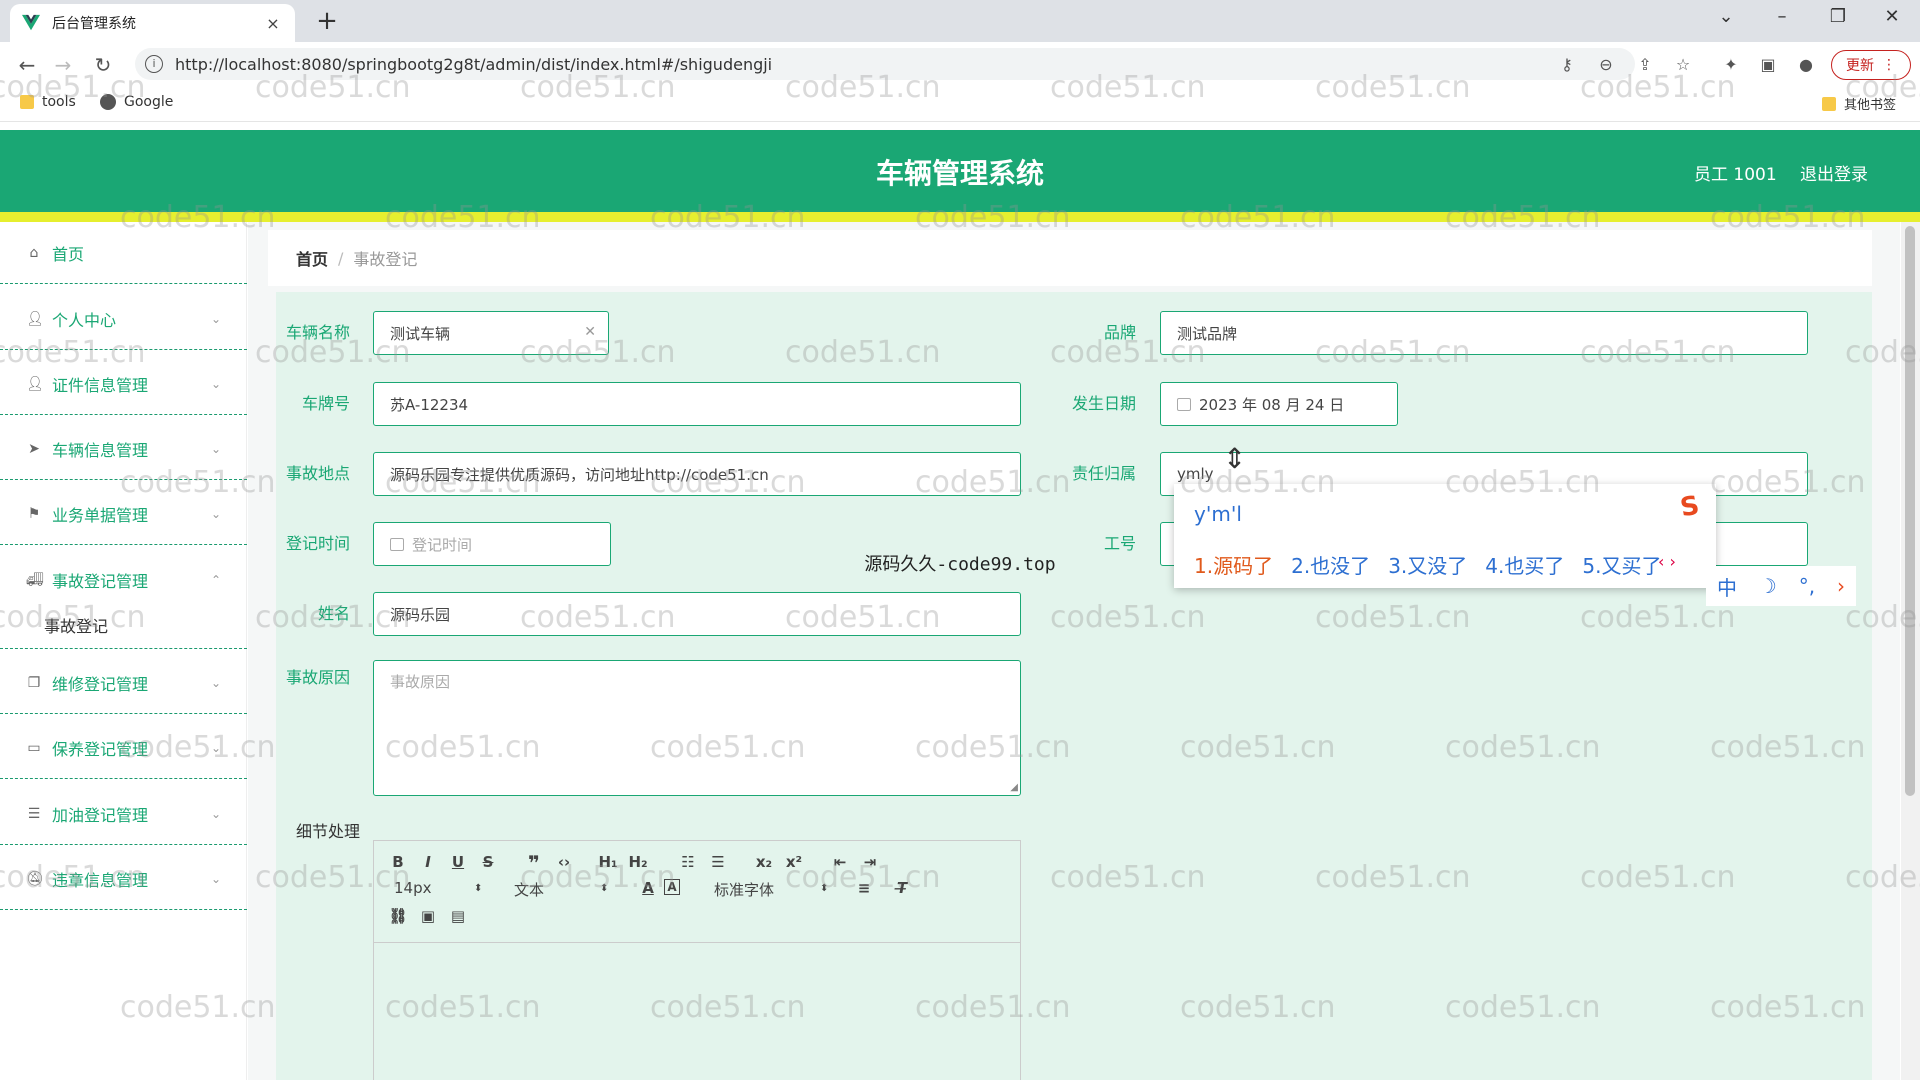  I want to click on heading2-icon: H₂, so click(638, 862).